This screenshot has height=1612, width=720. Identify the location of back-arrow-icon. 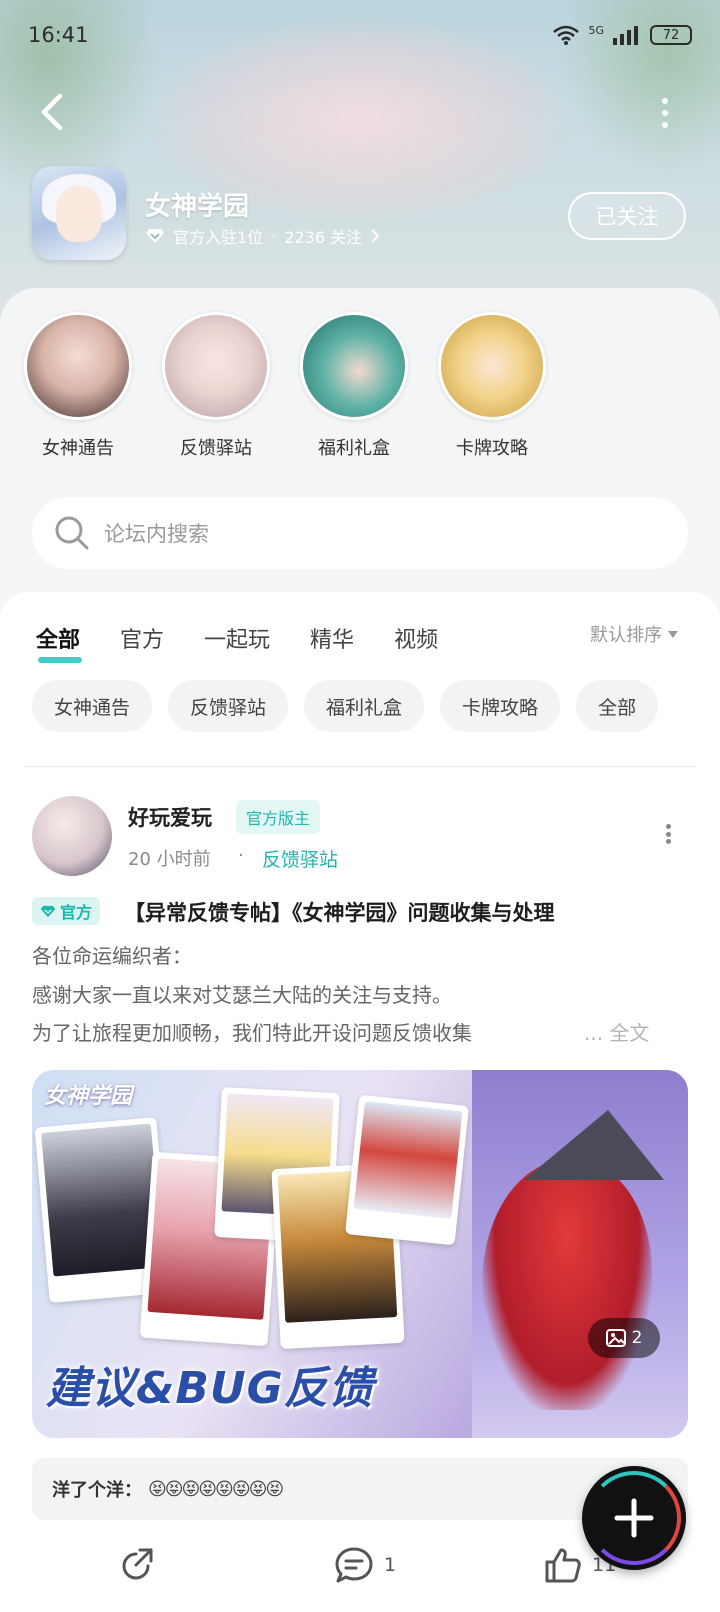
(53, 112).